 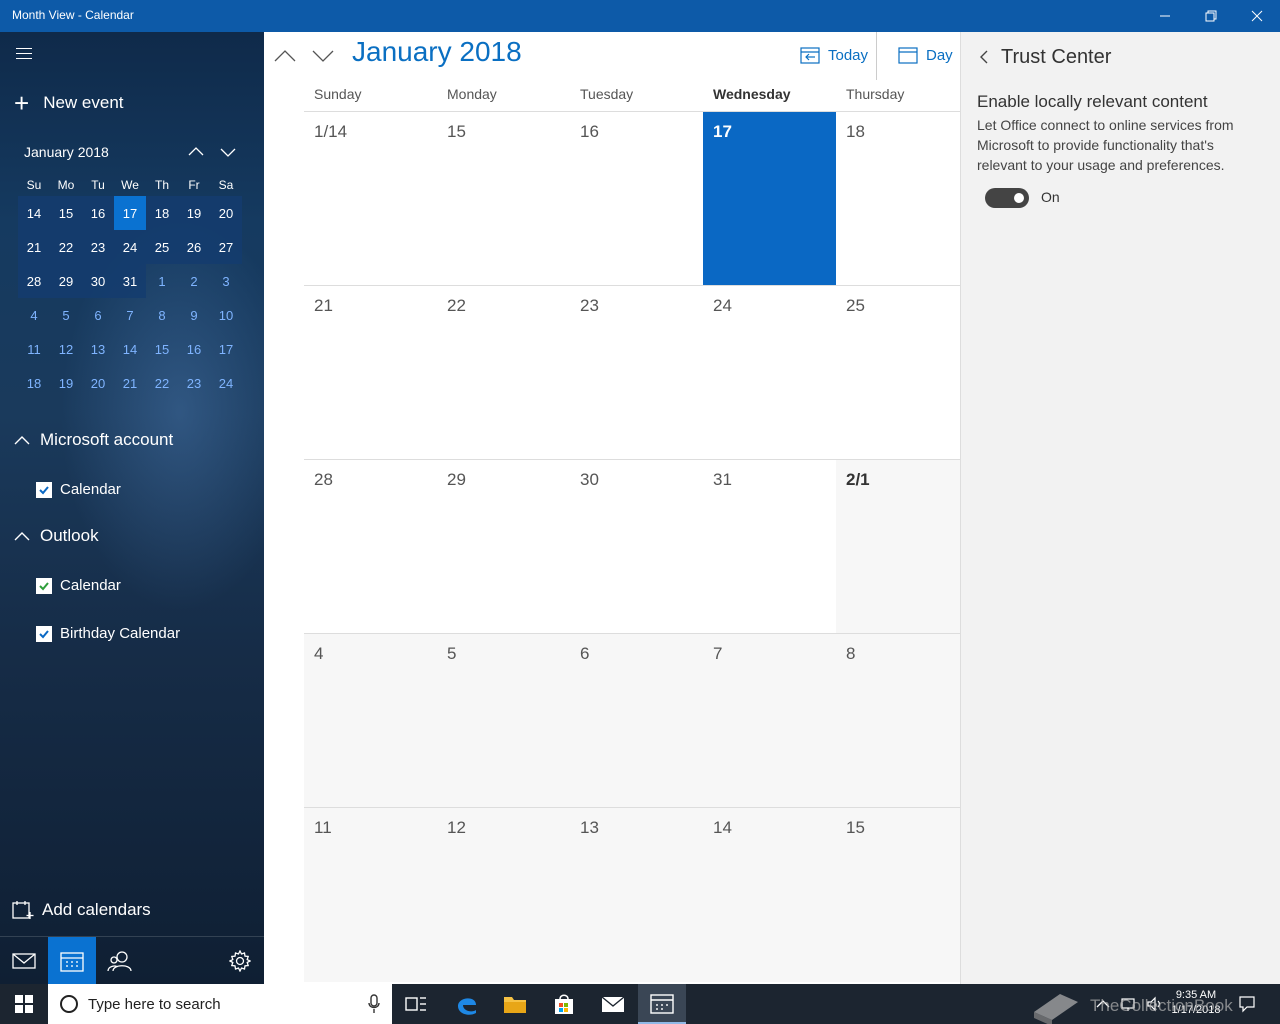 What do you see at coordinates (984, 57) in the screenshot?
I see `back-button` at bounding box center [984, 57].